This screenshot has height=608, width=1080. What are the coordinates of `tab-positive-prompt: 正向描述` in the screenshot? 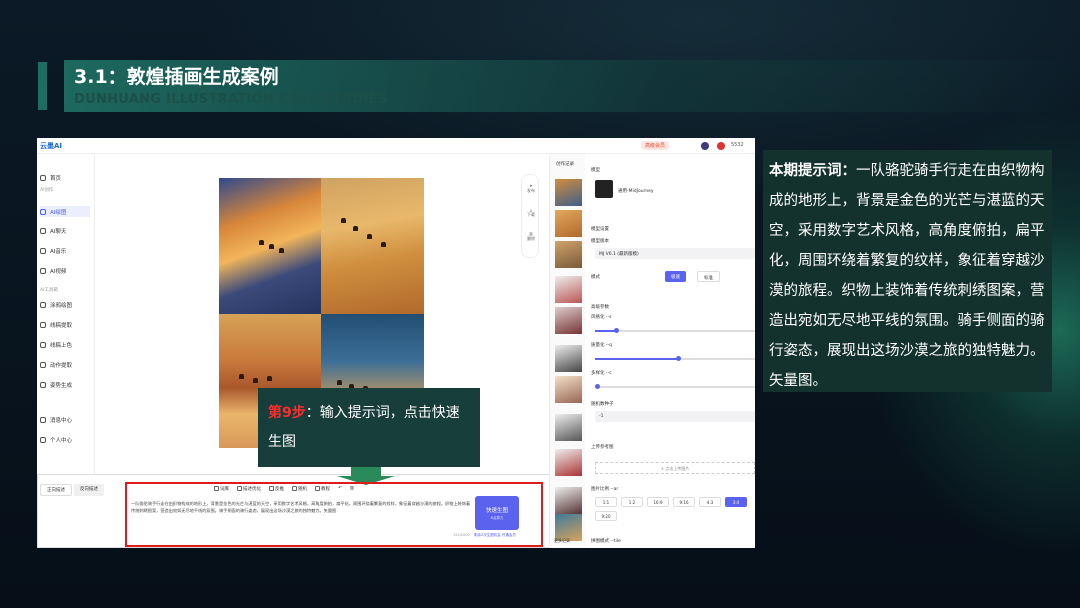 It's located at (56, 490).